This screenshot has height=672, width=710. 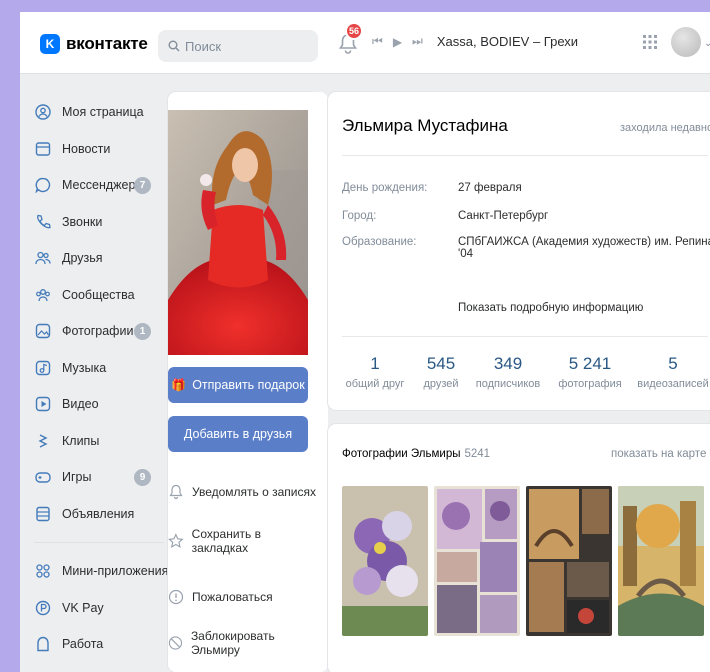 I want to click on notify-posts-action: Уведомлять о записях, so click(x=242, y=492).